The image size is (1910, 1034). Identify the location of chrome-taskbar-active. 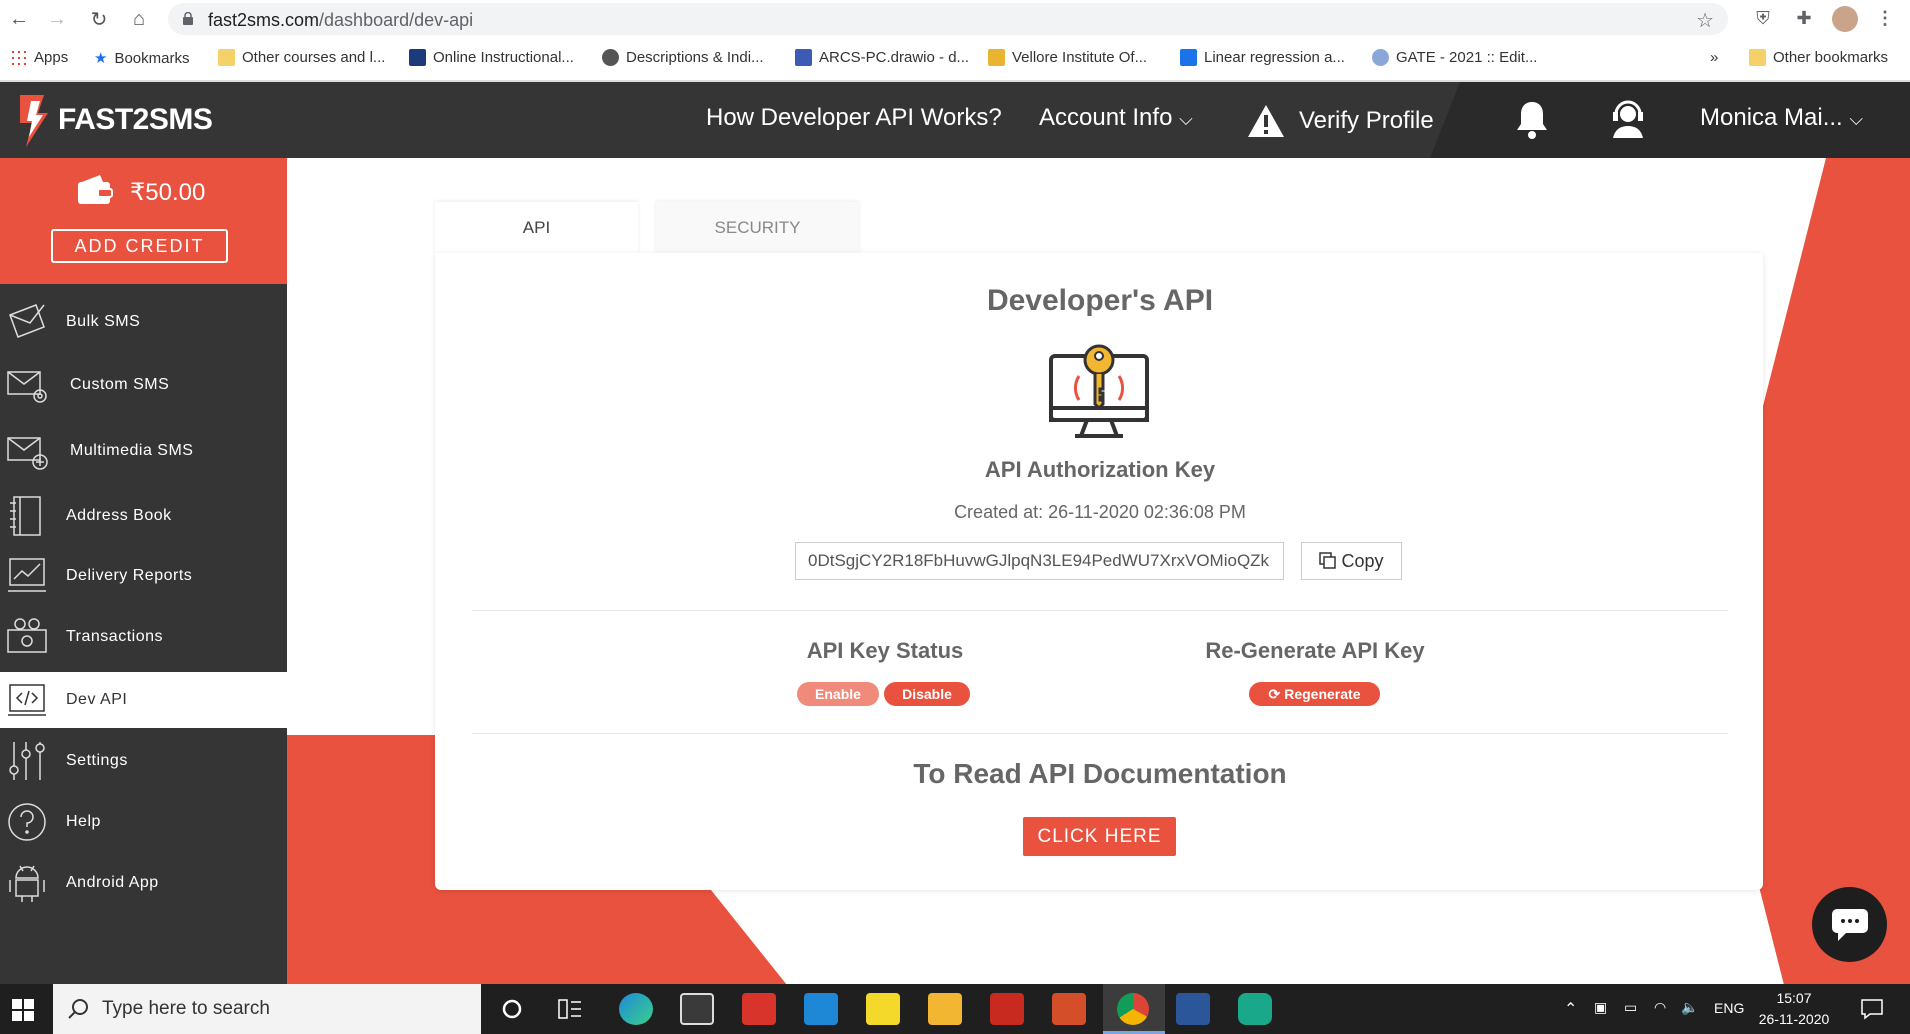
(1134, 1009).